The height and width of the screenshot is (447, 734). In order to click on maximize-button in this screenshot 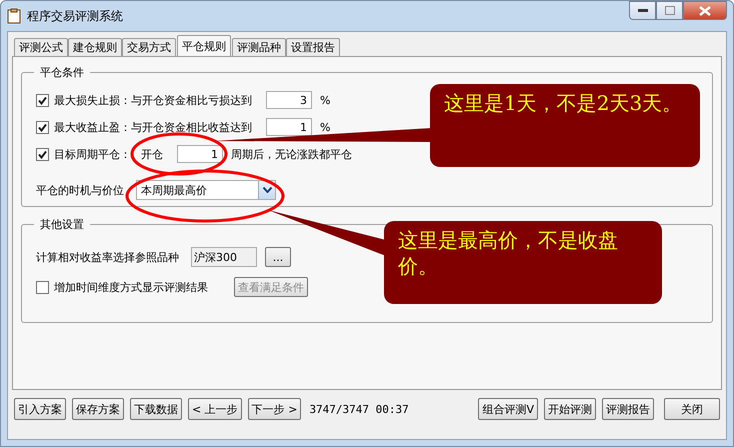, I will do `click(669, 10)`.